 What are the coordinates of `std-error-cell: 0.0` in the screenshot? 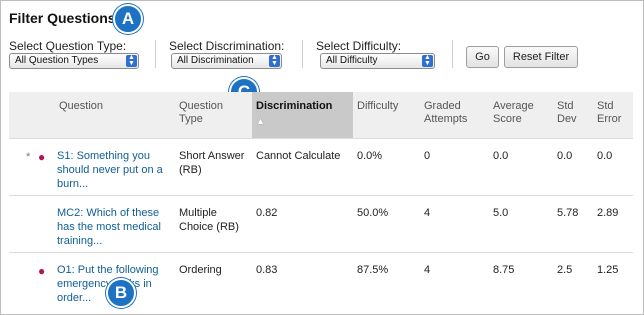 It's located at (613, 167).